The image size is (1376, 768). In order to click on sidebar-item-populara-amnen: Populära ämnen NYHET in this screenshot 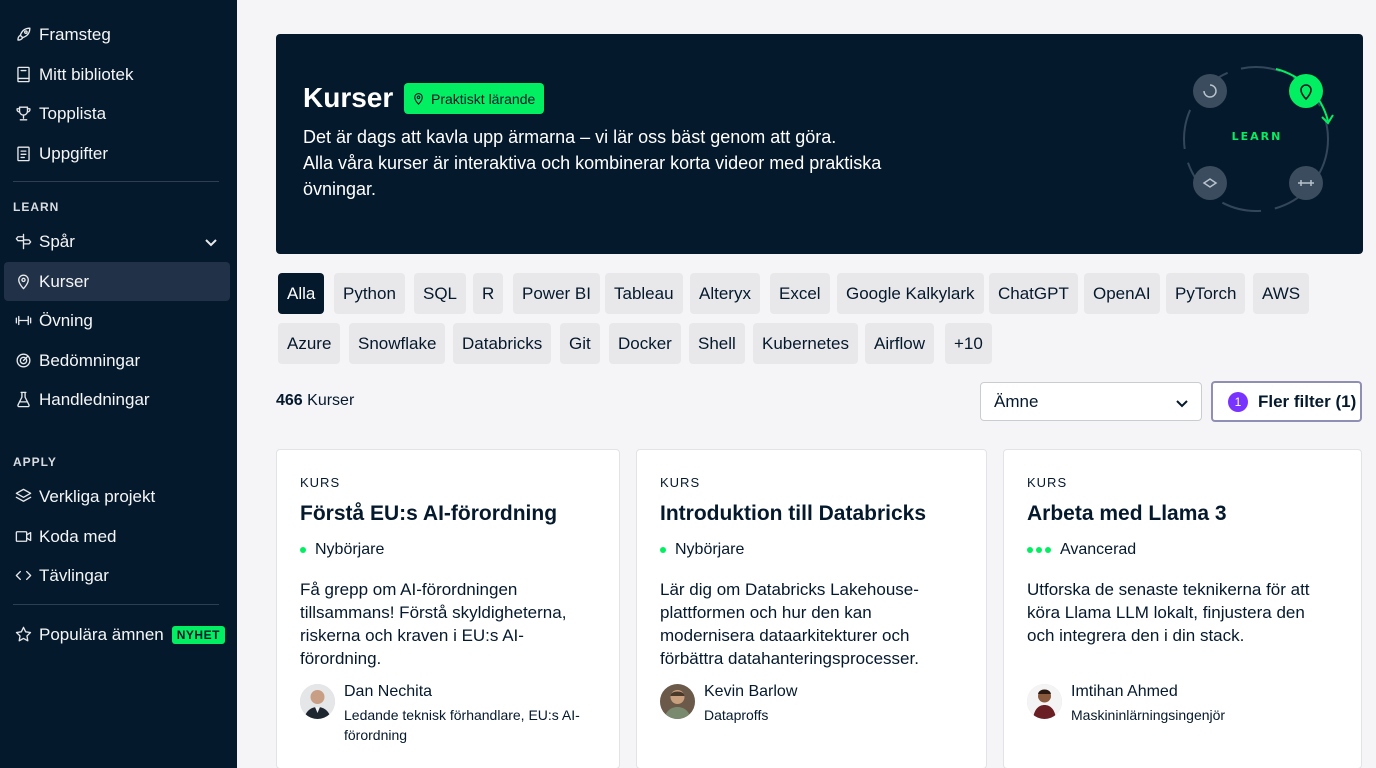, I will do `click(117, 634)`.